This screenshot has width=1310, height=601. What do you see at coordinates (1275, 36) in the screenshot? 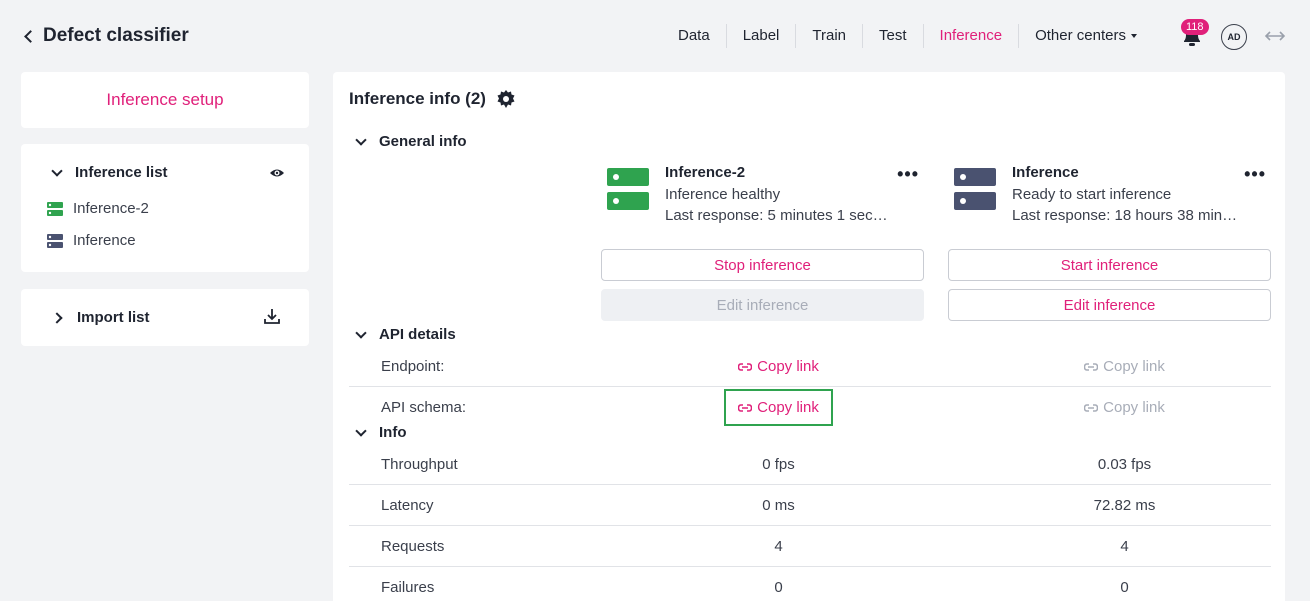
I see `expand-icon` at bounding box center [1275, 36].